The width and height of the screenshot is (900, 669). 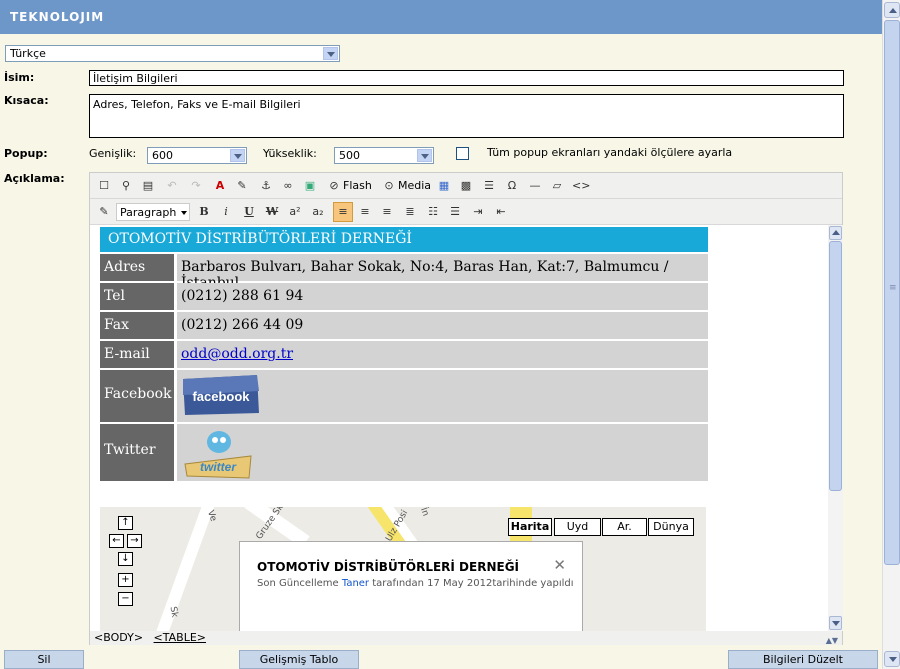 What do you see at coordinates (343, 212) in the screenshot?
I see `align-left-icon: ≡` at bounding box center [343, 212].